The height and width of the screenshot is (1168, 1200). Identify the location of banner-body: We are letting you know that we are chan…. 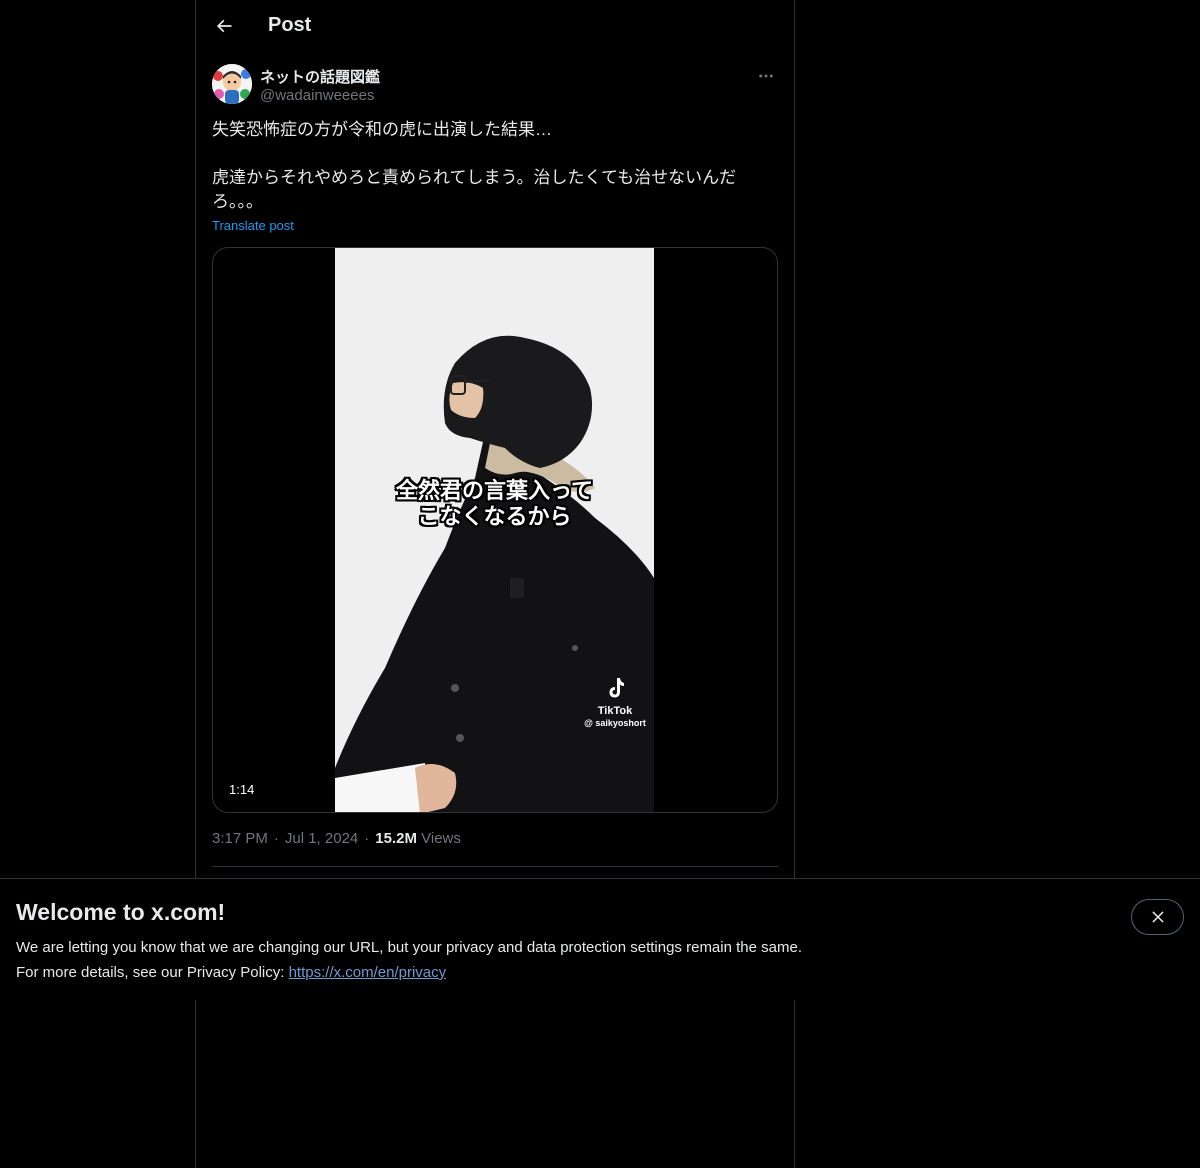
(409, 960).